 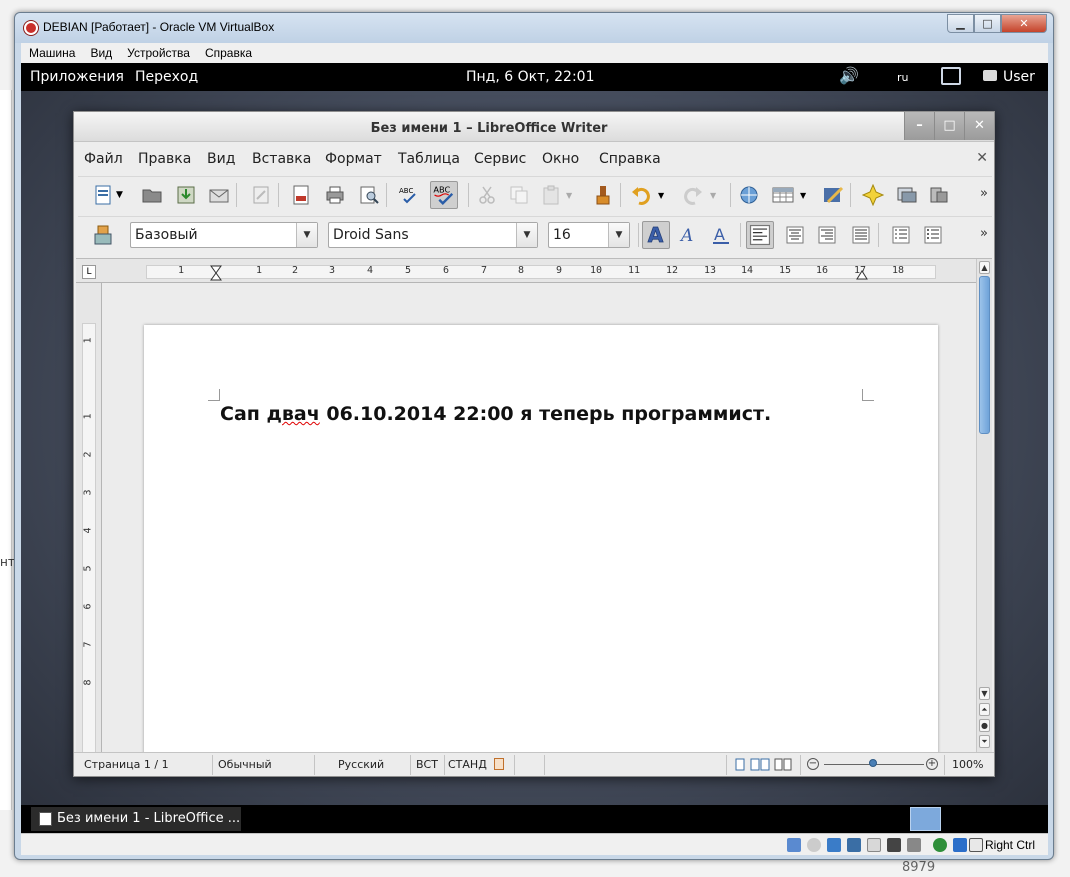 I want to click on autospellcheck-toggle: ABC, so click(x=444, y=195).